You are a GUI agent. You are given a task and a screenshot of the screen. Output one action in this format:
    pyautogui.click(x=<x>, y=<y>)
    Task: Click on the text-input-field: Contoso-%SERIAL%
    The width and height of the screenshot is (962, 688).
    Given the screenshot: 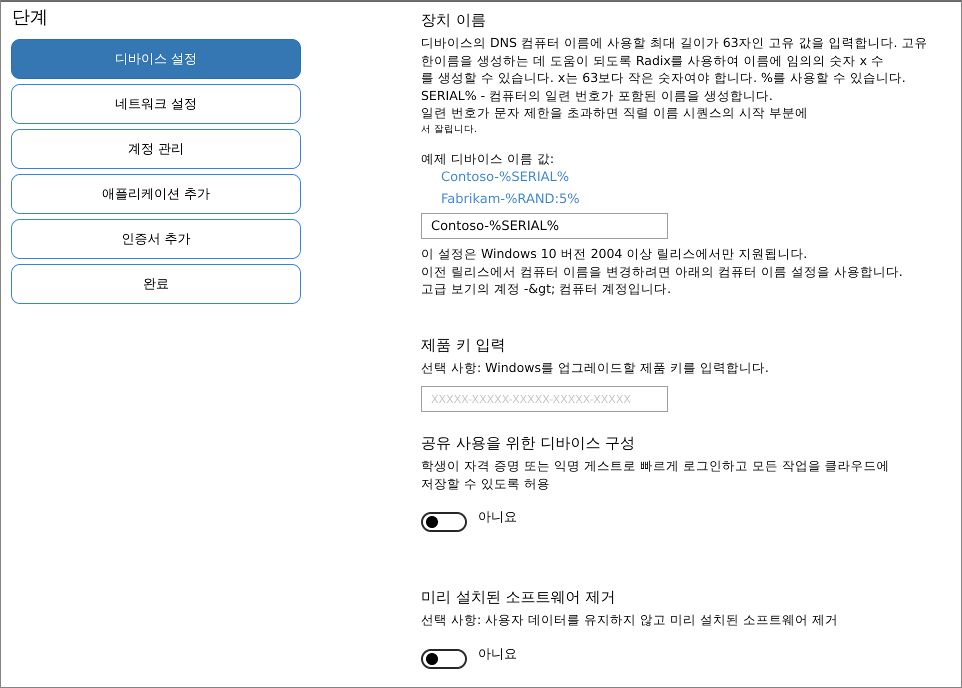 What is the action you would take?
    pyautogui.click(x=544, y=226)
    